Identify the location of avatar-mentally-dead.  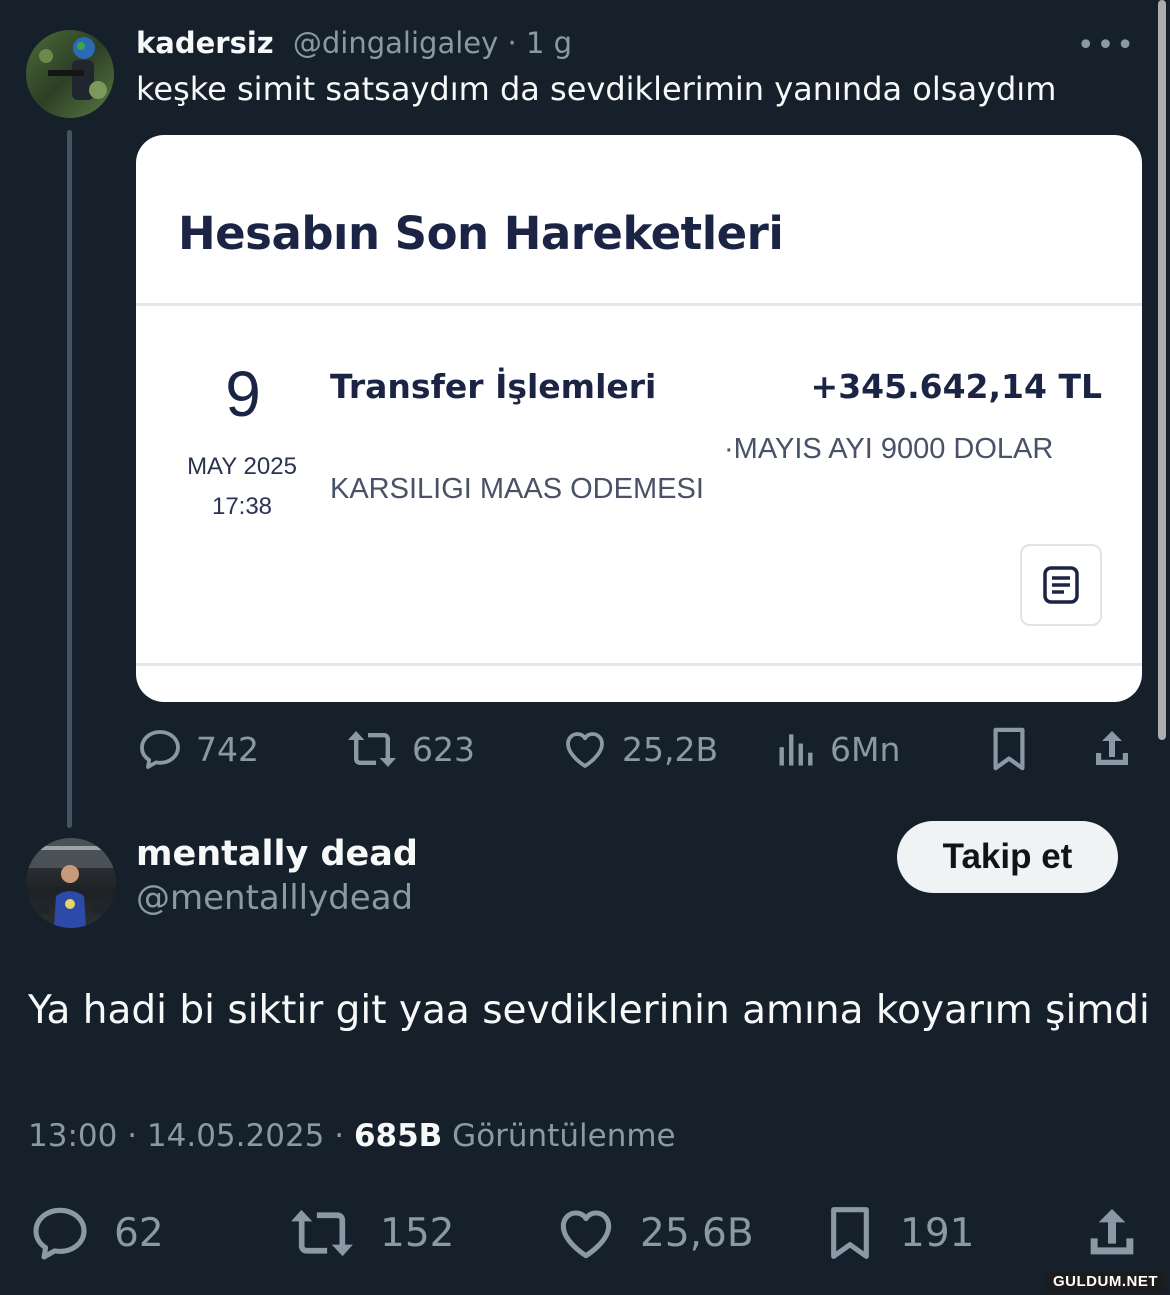
(71, 883).